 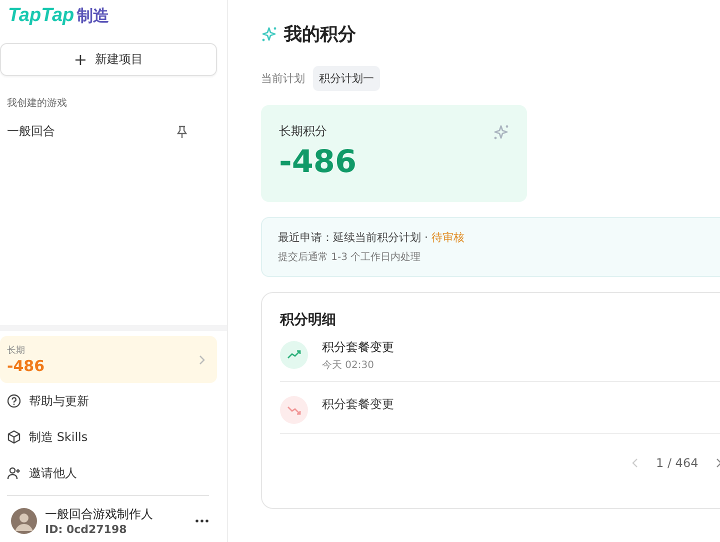 What do you see at coordinates (318, 162) in the screenshot?
I see `balance-value: -486` at bounding box center [318, 162].